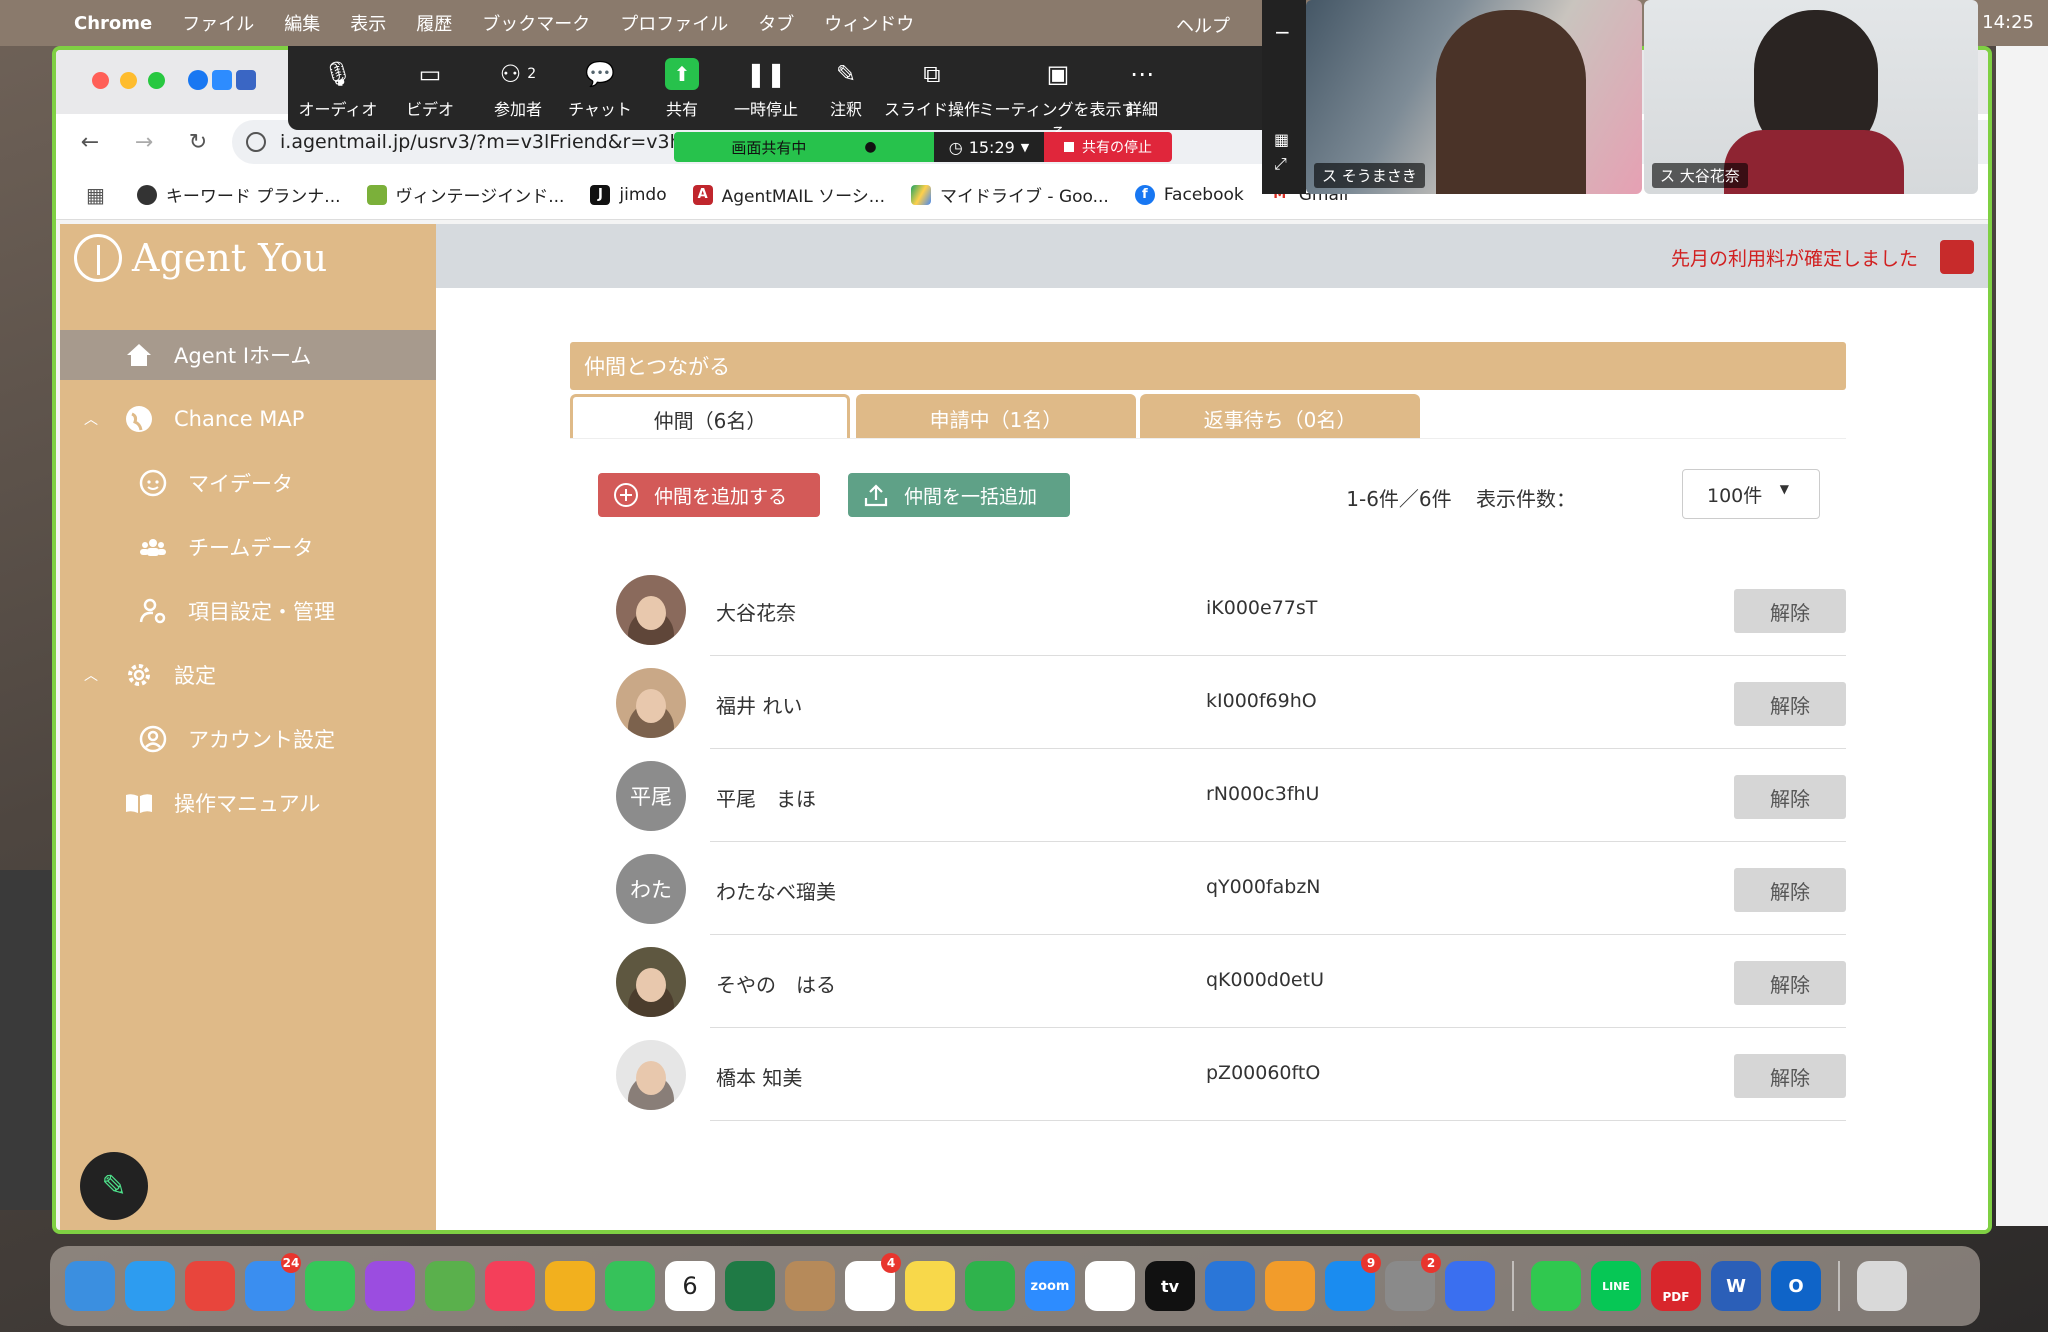  Describe the element at coordinates (368, 23) in the screenshot. I see `menu-view: 表示` at that location.